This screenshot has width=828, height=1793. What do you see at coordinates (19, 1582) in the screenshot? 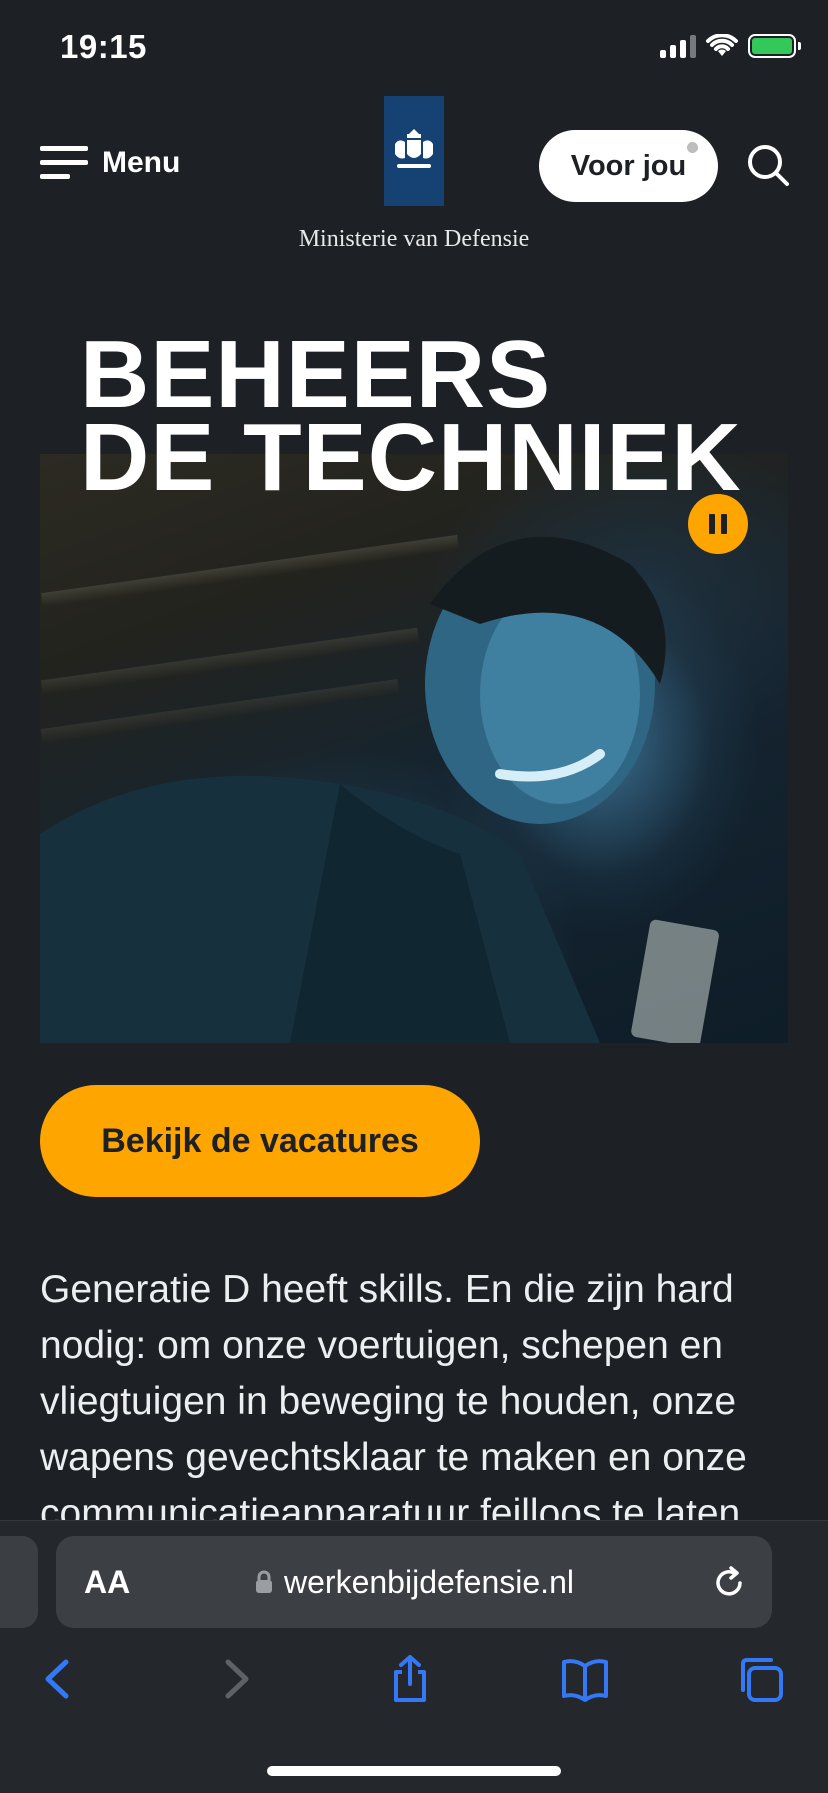
I see `previous-tab-preview` at bounding box center [19, 1582].